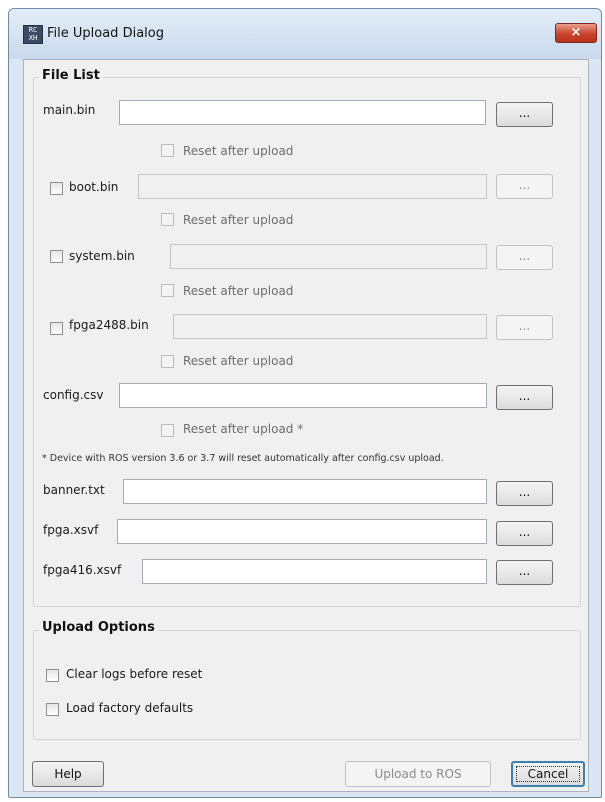  I want to click on fpga2488-bin-reset-label: Reset after upload, so click(238, 361).